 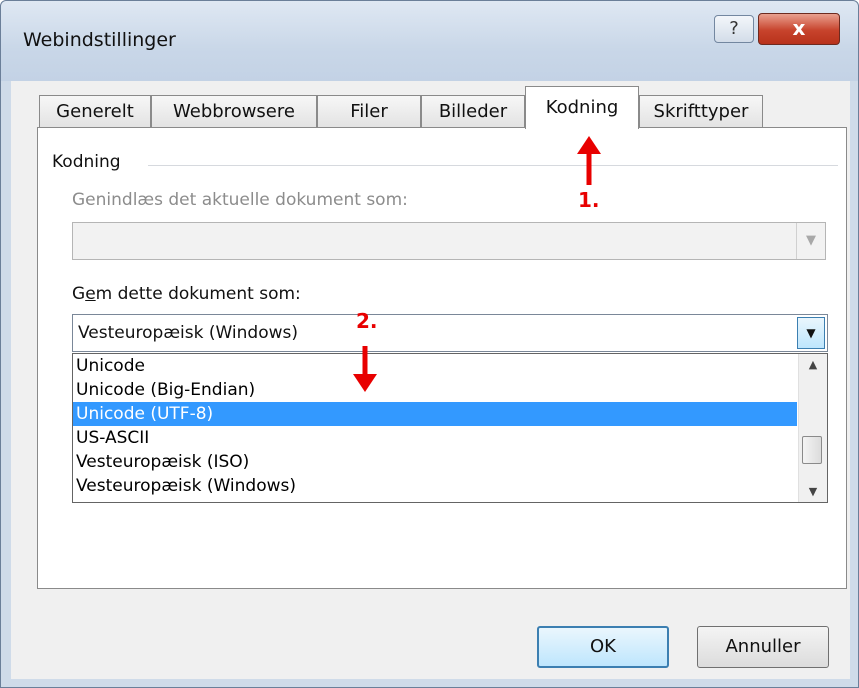 What do you see at coordinates (369, 111) in the screenshot?
I see `tab-filer: Filer` at bounding box center [369, 111].